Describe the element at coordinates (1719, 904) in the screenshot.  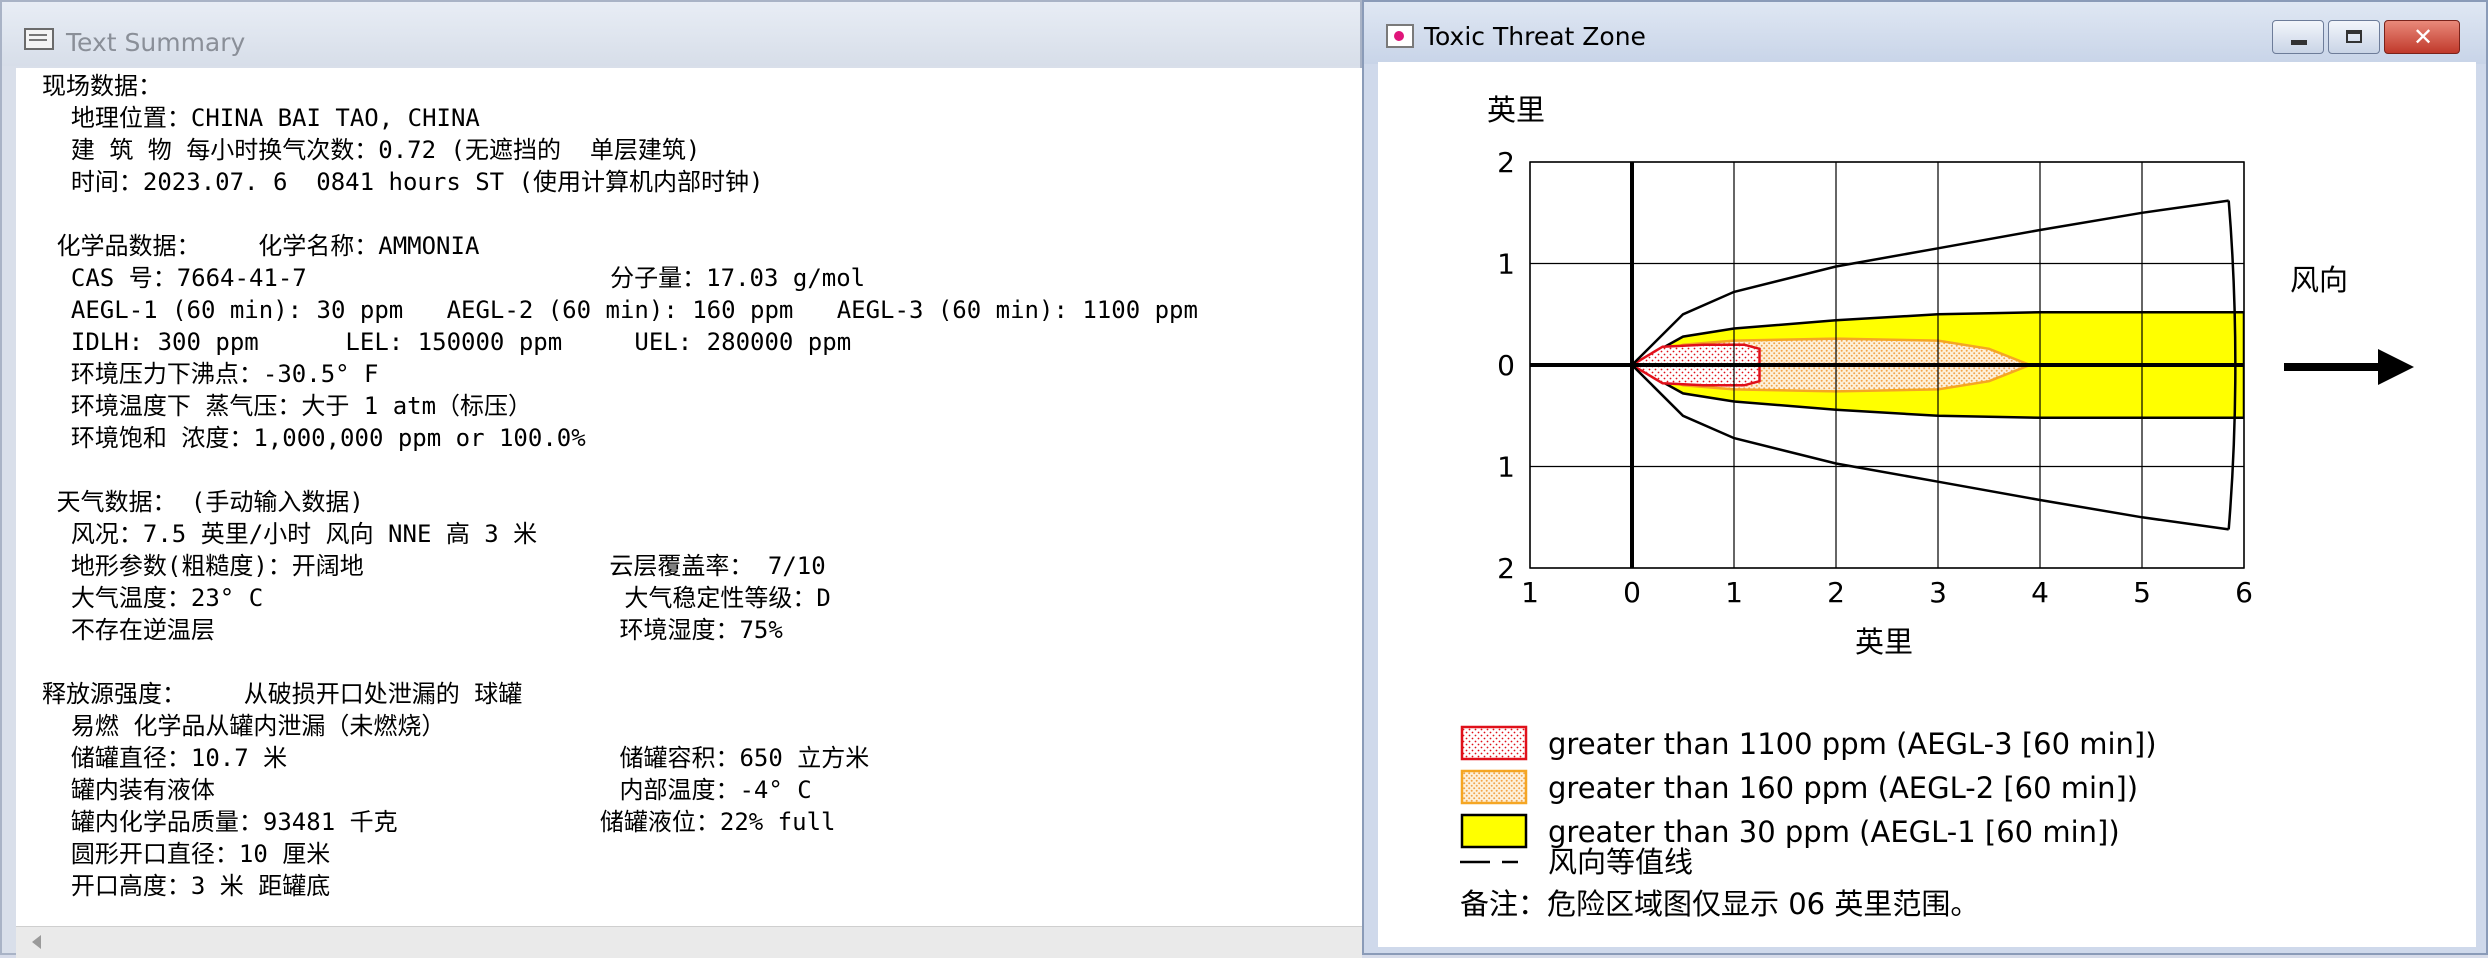
I see `threat-zone-note: 备注：危险区域图仅显示 06 英里范围。` at that location.